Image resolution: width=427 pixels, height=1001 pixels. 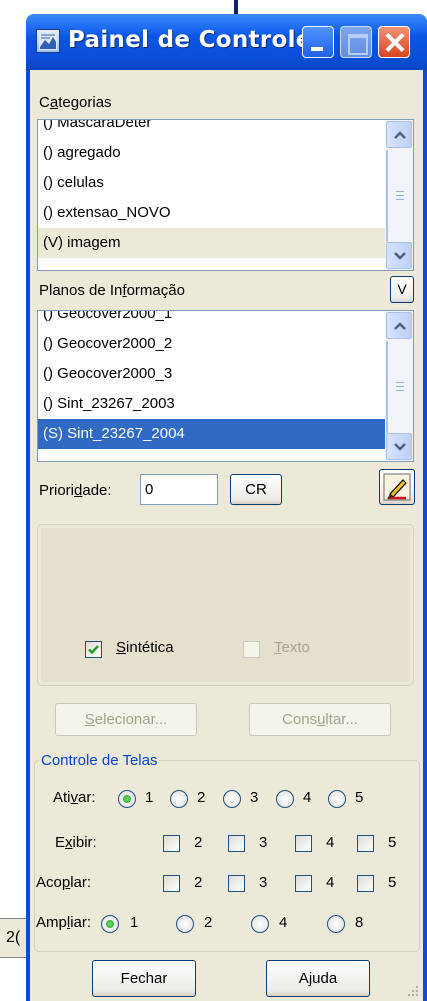 What do you see at coordinates (413, 991) in the screenshot?
I see `resize-grip-icon` at bounding box center [413, 991].